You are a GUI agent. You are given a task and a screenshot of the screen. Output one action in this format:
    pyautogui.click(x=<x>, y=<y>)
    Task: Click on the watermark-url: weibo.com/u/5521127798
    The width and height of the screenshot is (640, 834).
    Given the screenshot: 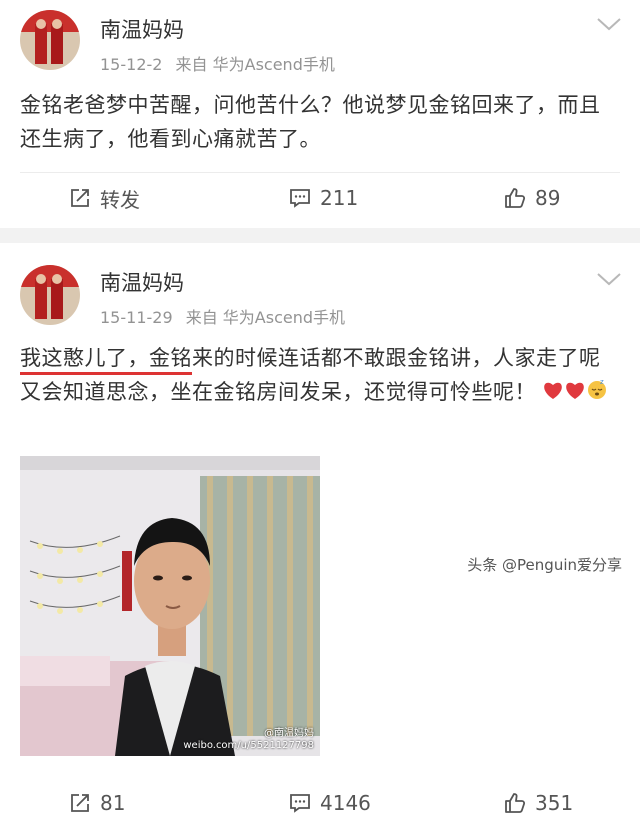 What is the action you would take?
    pyautogui.click(x=248, y=745)
    